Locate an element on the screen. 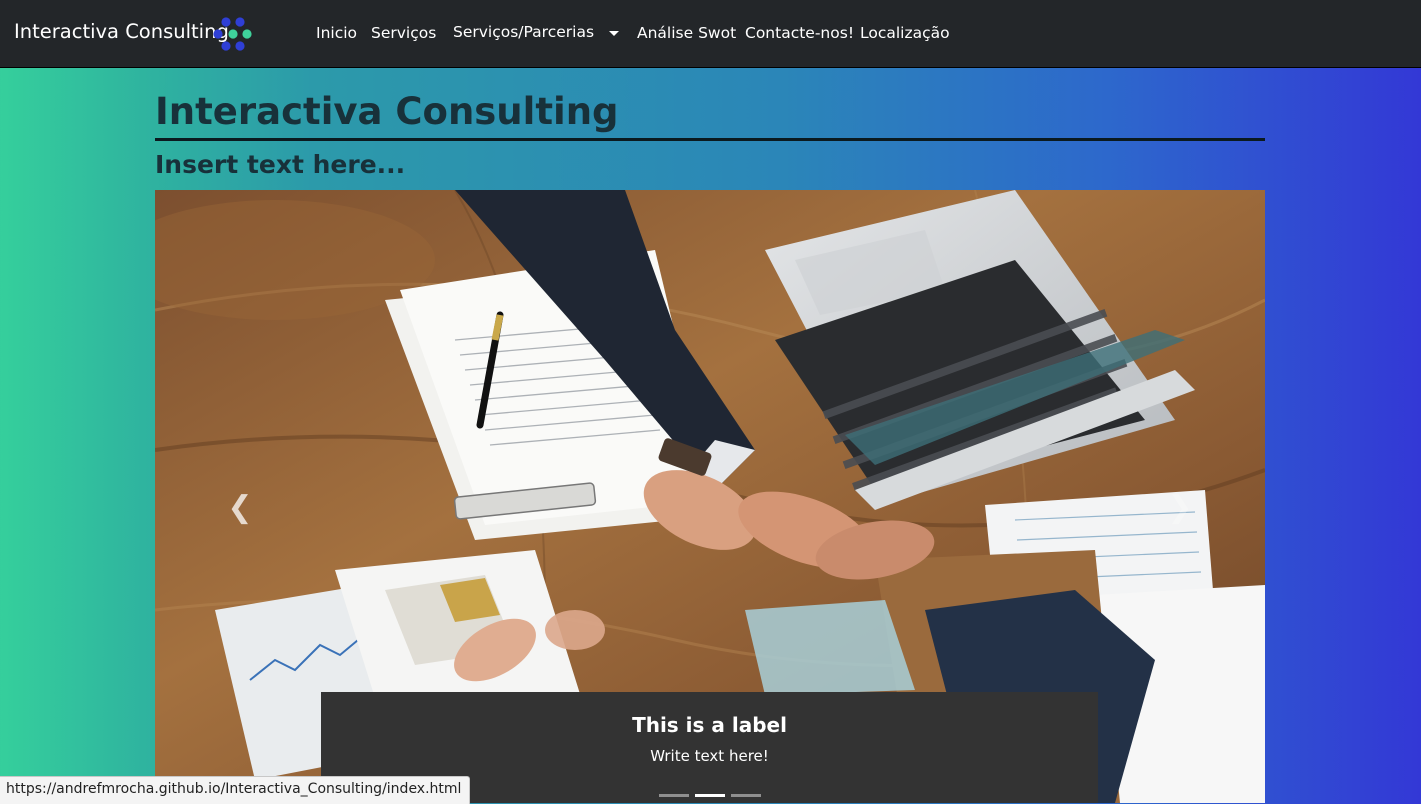 The height and width of the screenshot is (804, 1421). title-divider is located at coordinates (710, 139).